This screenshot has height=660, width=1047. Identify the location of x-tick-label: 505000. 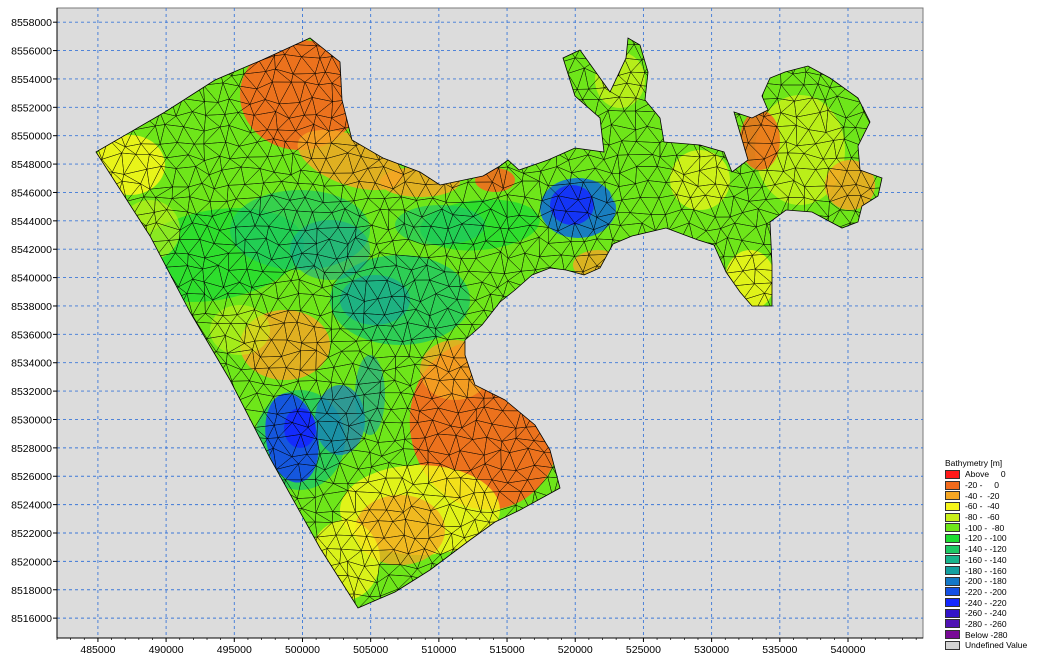
(370, 650).